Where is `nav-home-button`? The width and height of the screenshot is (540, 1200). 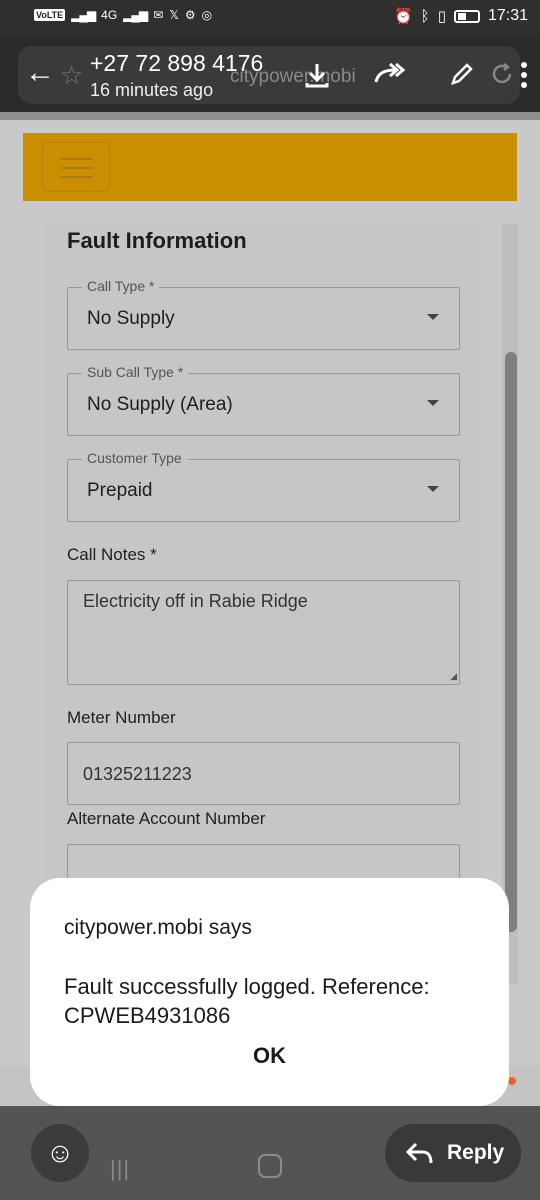
nav-home-button is located at coordinates (270, 1166).